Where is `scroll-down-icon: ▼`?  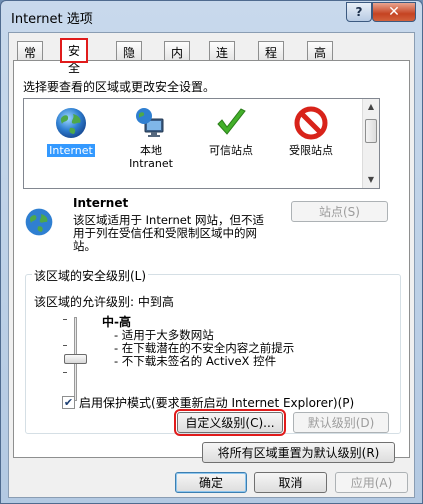 scroll-down-icon: ▼ is located at coordinates (371, 180).